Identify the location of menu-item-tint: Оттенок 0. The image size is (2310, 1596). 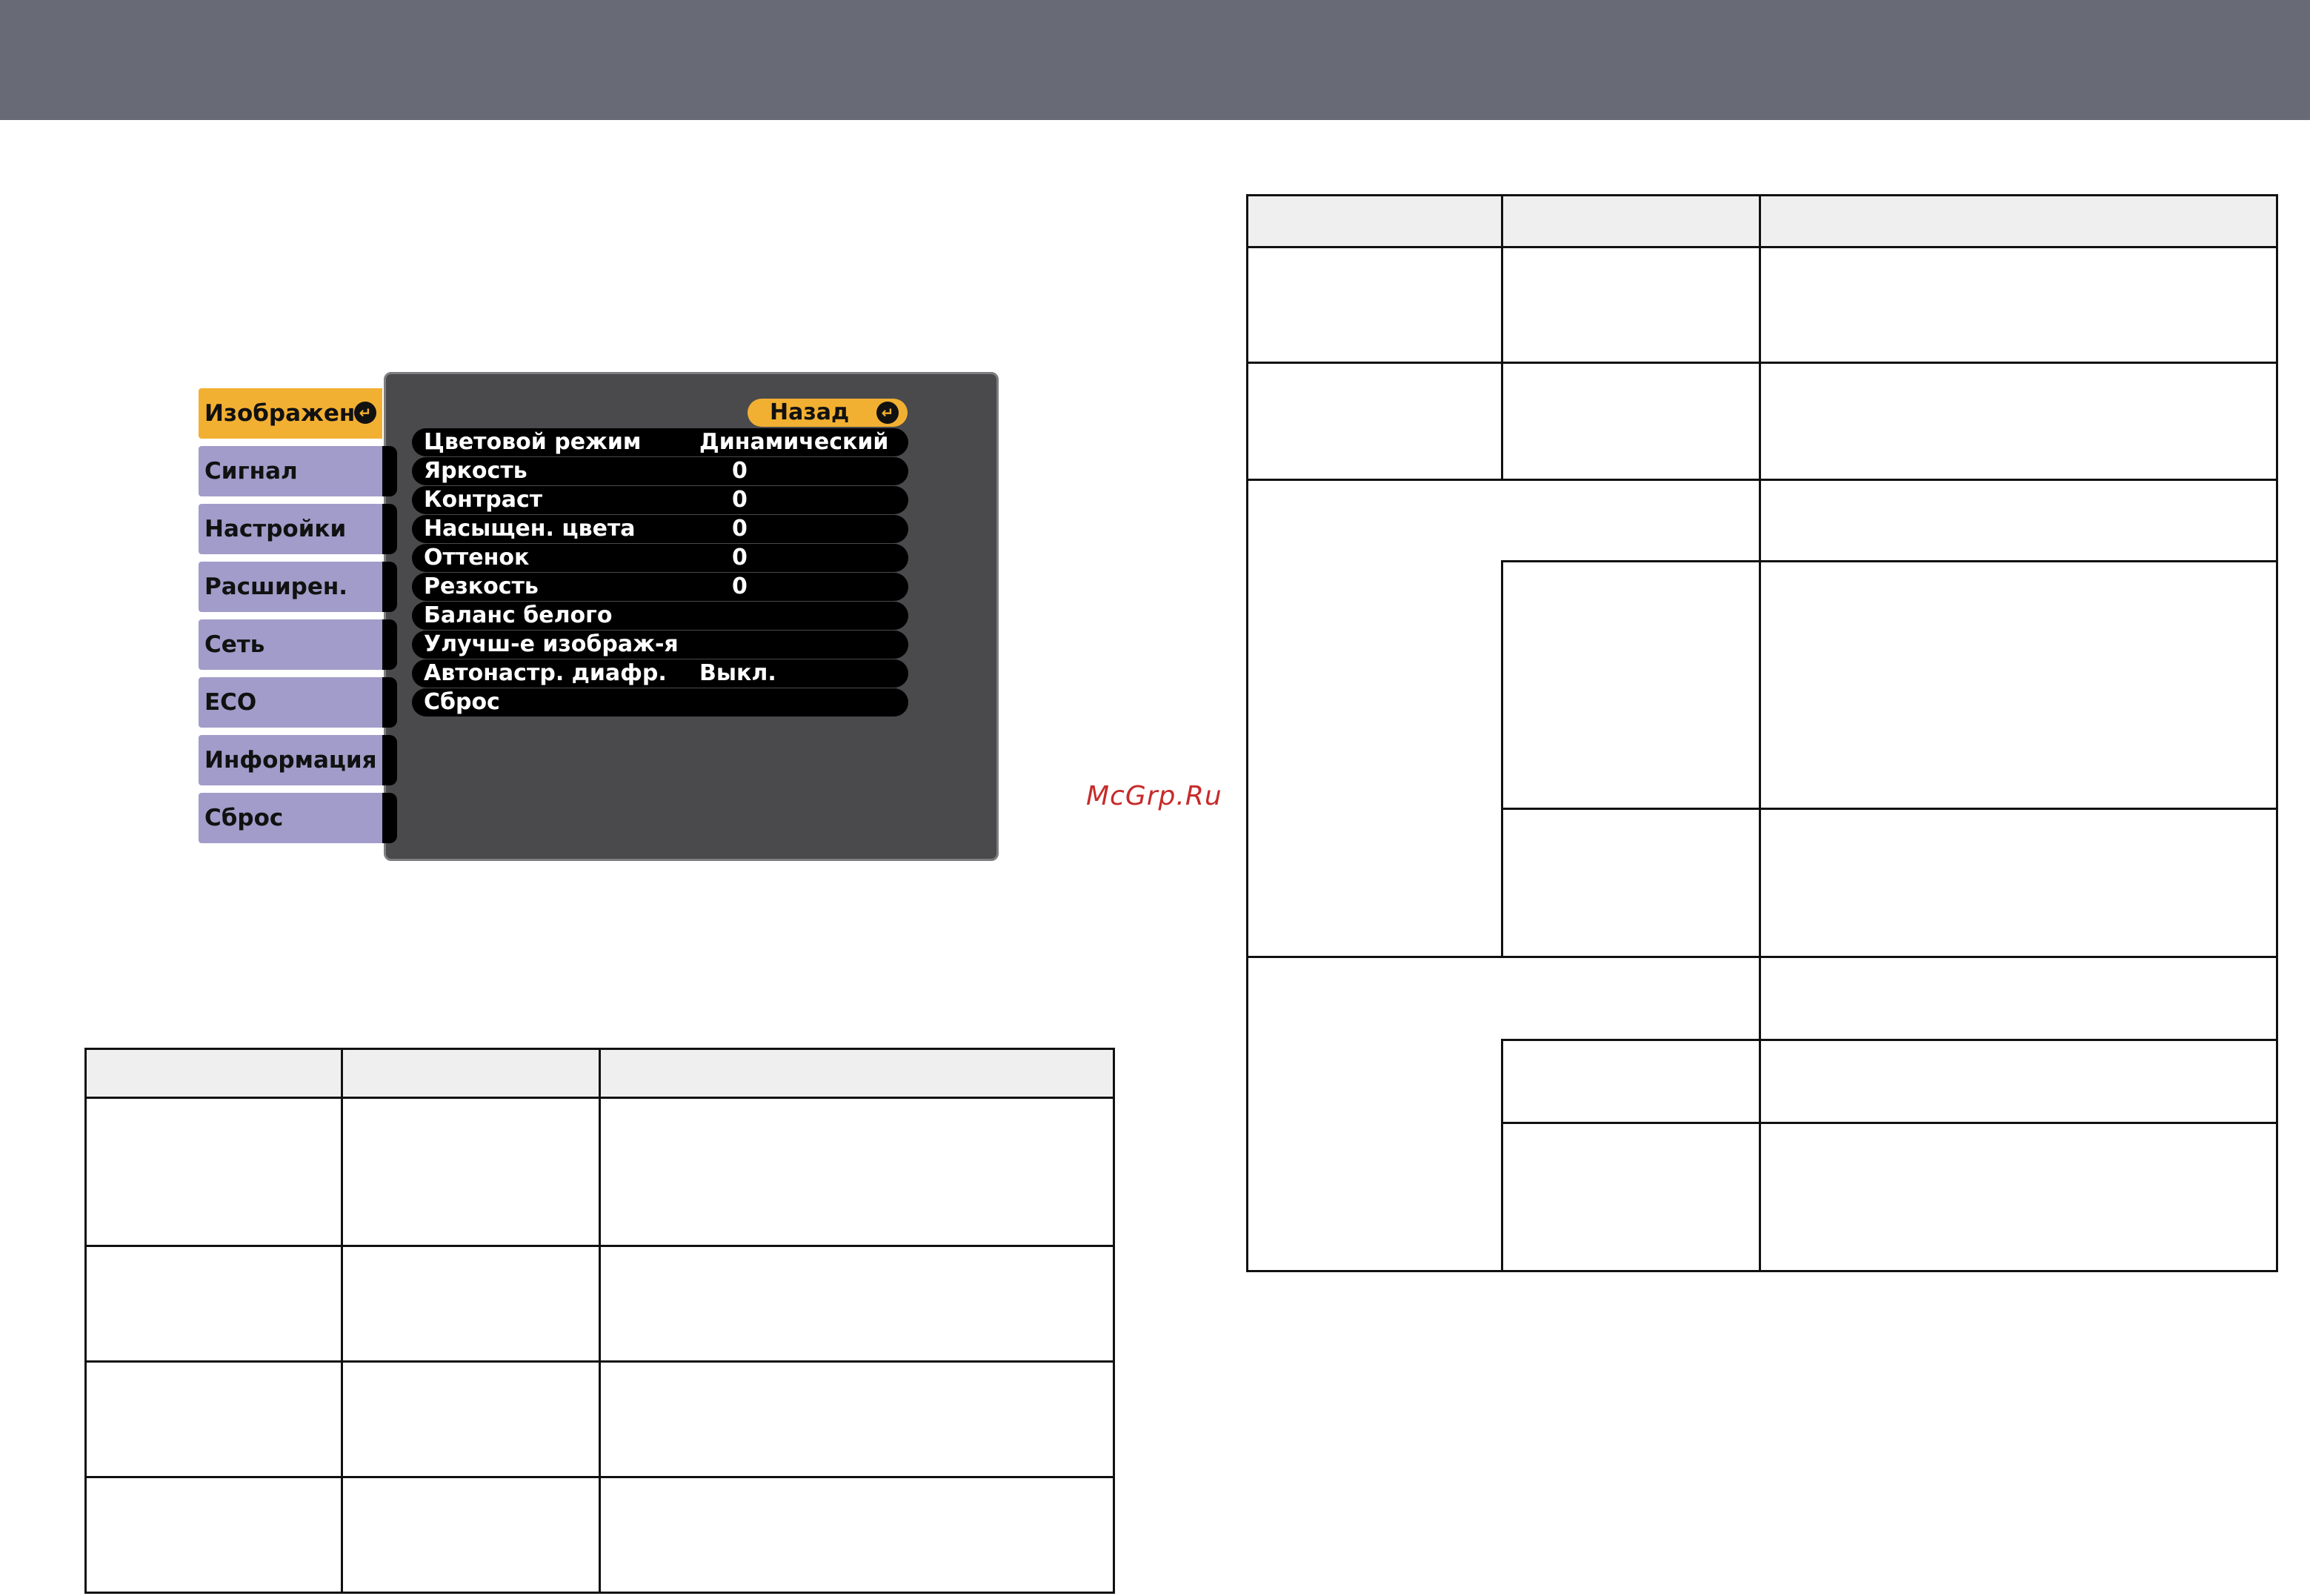
(660, 558).